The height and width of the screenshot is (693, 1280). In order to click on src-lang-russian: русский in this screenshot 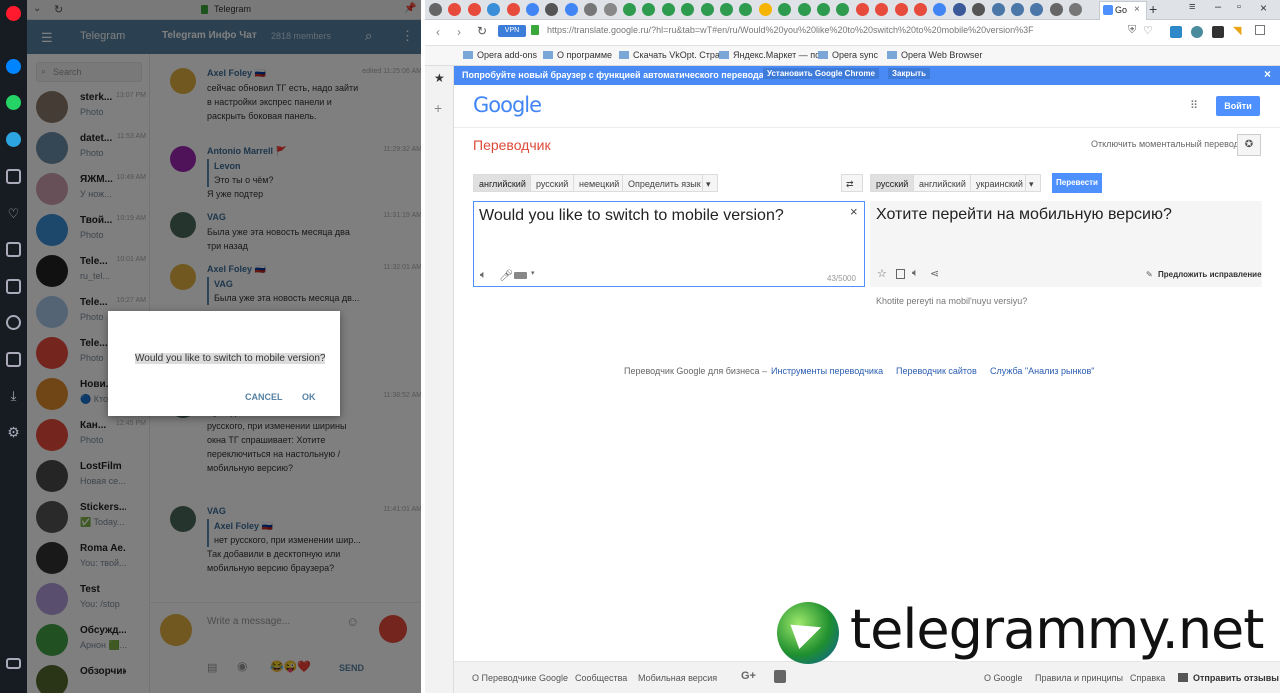, I will do `click(552, 183)`.